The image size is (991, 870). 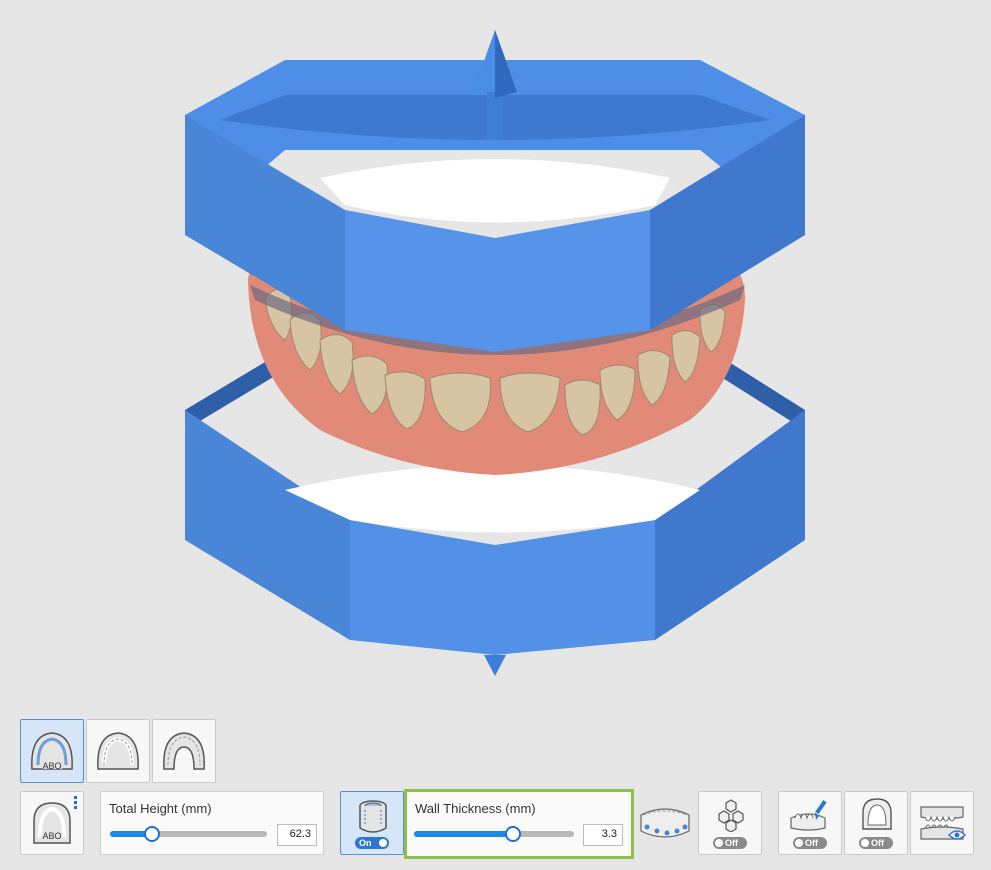 What do you see at coordinates (188, 834) in the screenshot?
I see `total-height-slider` at bounding box center [188, 834].